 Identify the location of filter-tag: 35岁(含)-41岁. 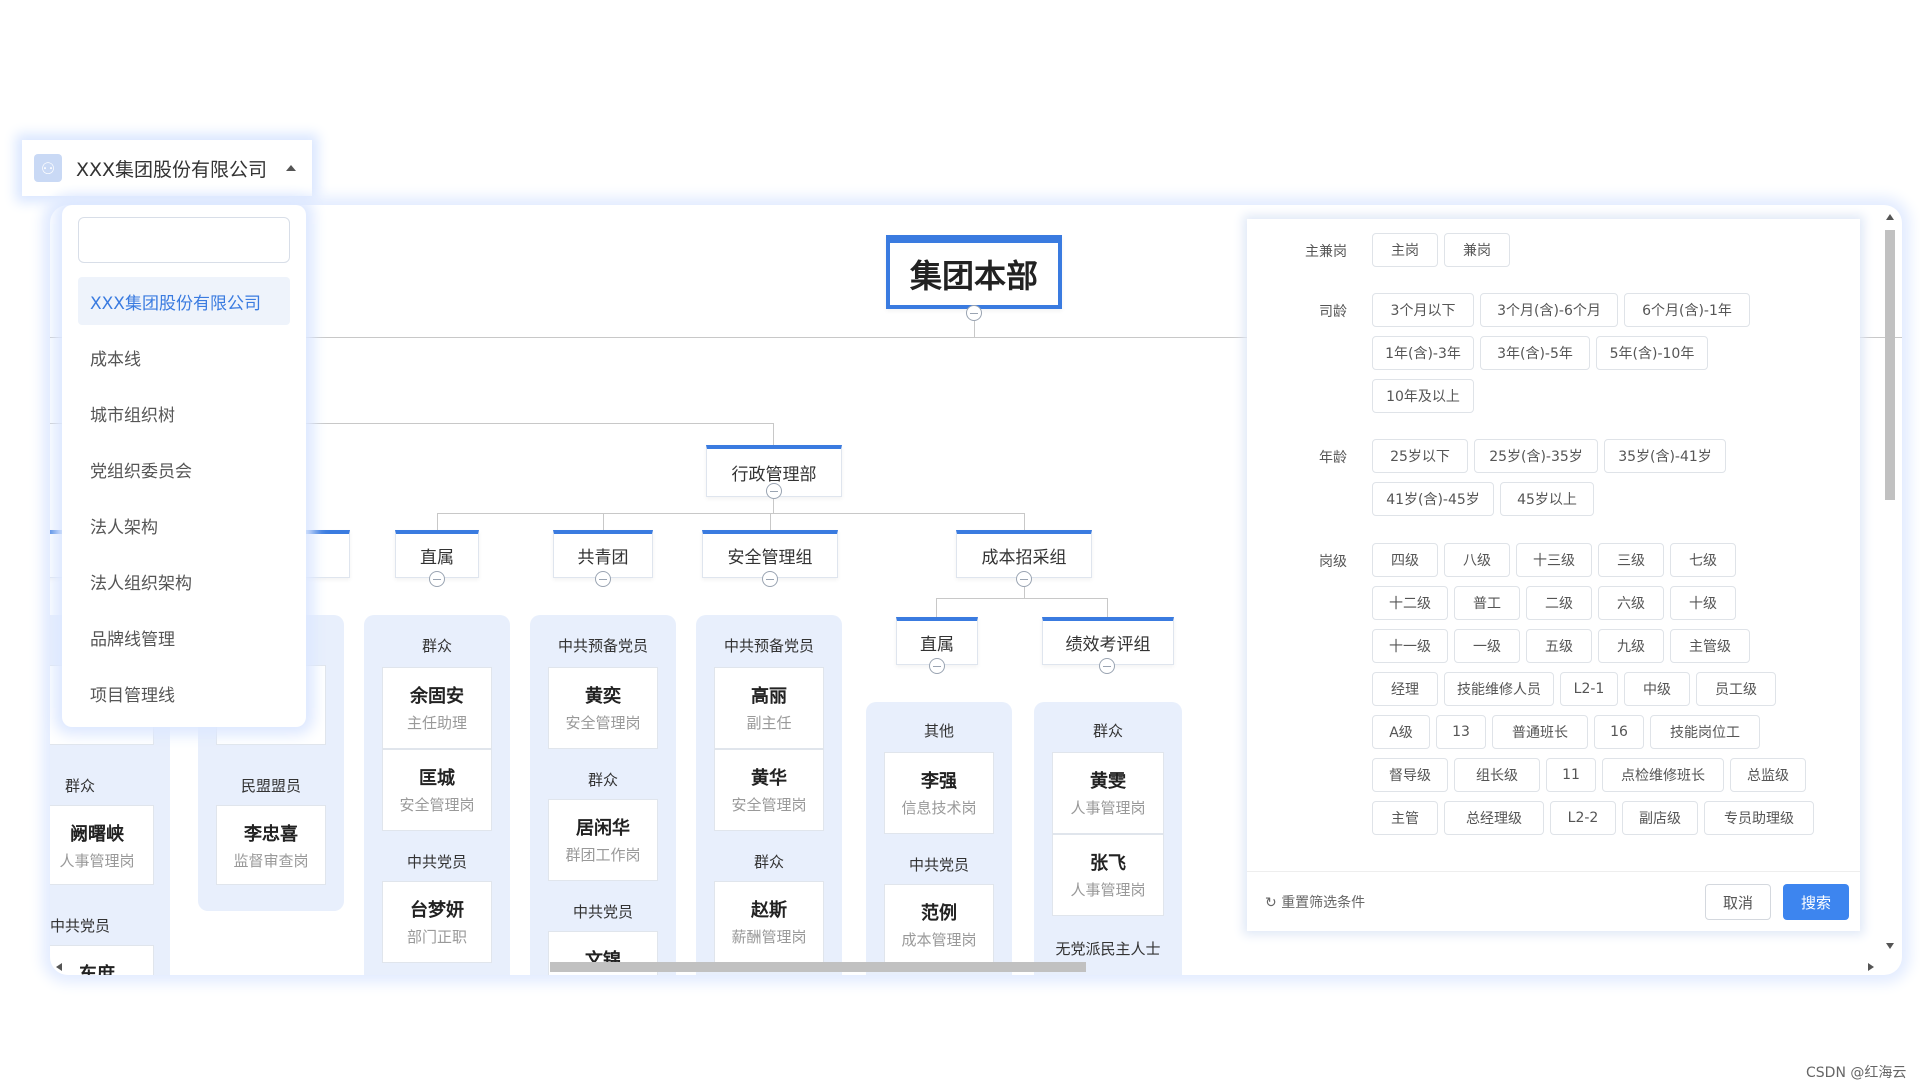
(1665, 456).